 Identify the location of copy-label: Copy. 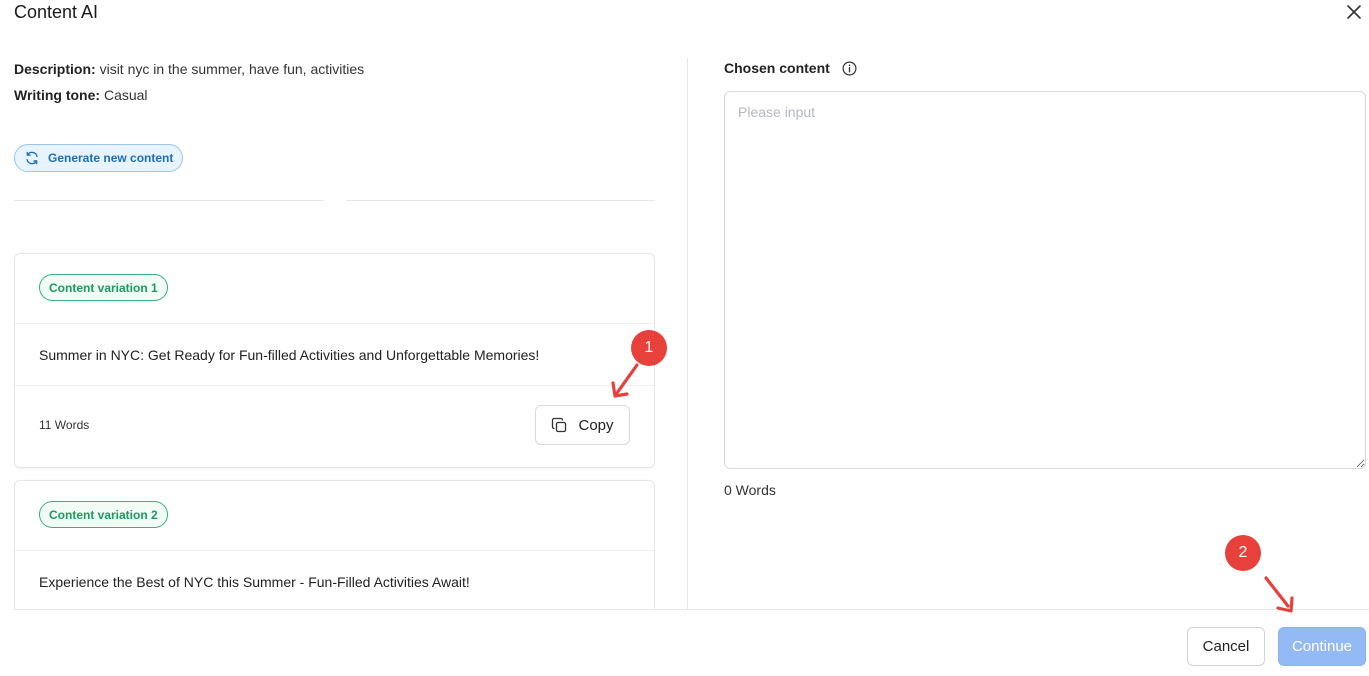
(596, 425).